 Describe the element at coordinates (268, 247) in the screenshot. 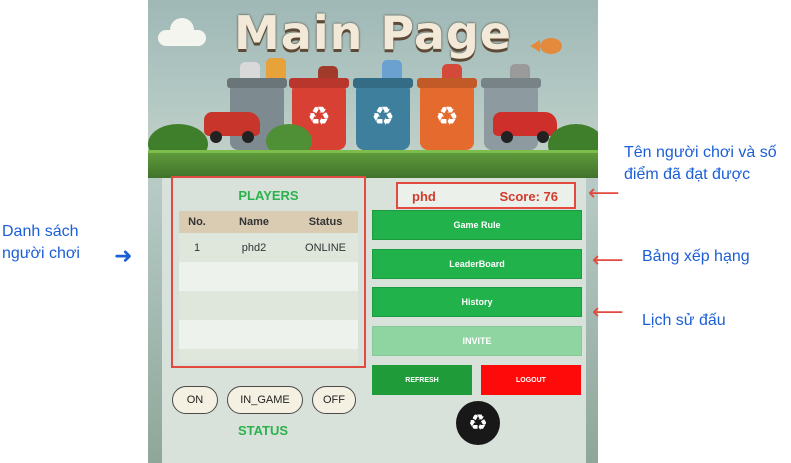

I see `table-row: 1 phd2 ONLINE` at that location.